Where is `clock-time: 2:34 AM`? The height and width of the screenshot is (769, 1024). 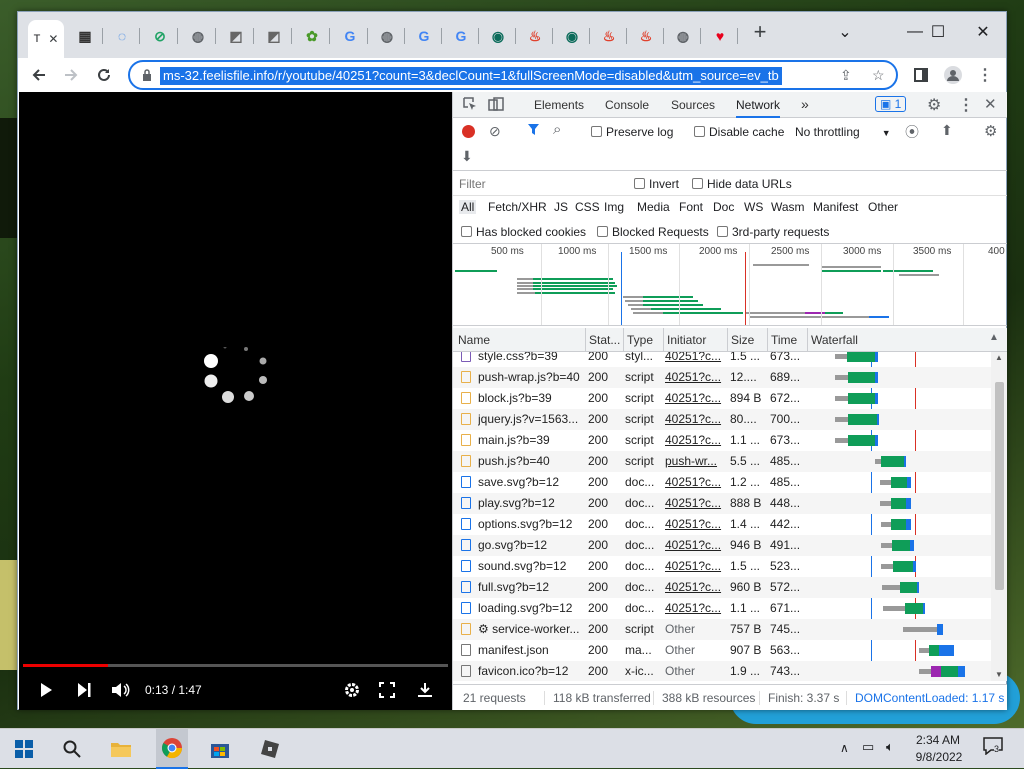
clock-time: 2:34 AM is located at coordinates (938, 740).